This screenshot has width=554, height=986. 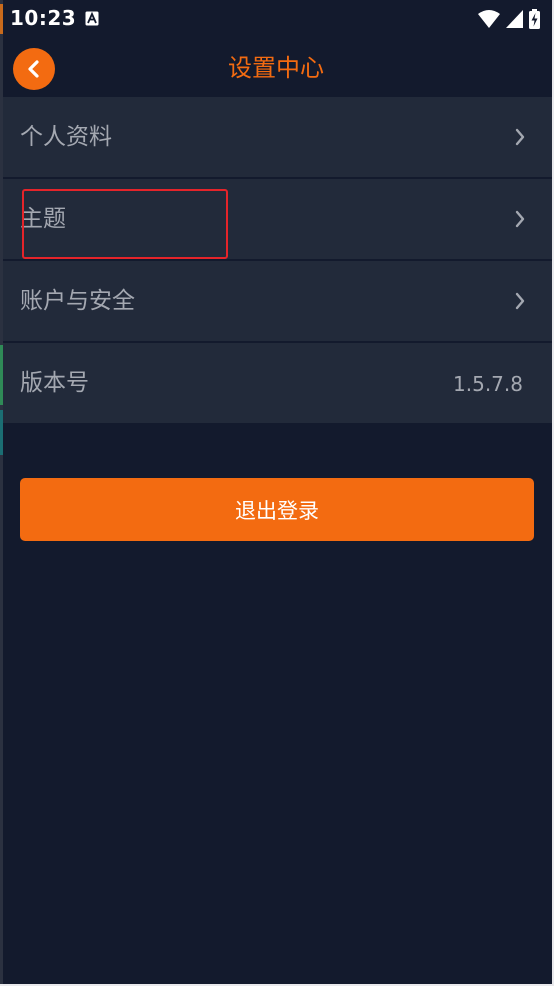 I want to click on logout-button: 退出登录, so click(x=277, y=509).